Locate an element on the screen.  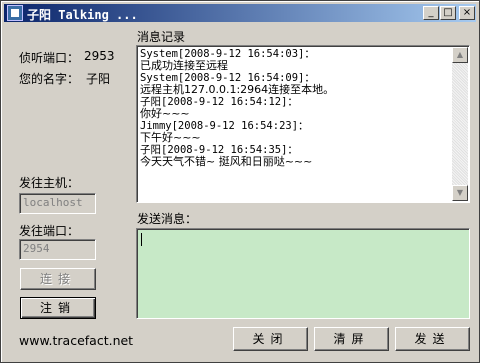
title-bar: 子阳 Talking ... _ □ × is located at coordinates (240, 13).